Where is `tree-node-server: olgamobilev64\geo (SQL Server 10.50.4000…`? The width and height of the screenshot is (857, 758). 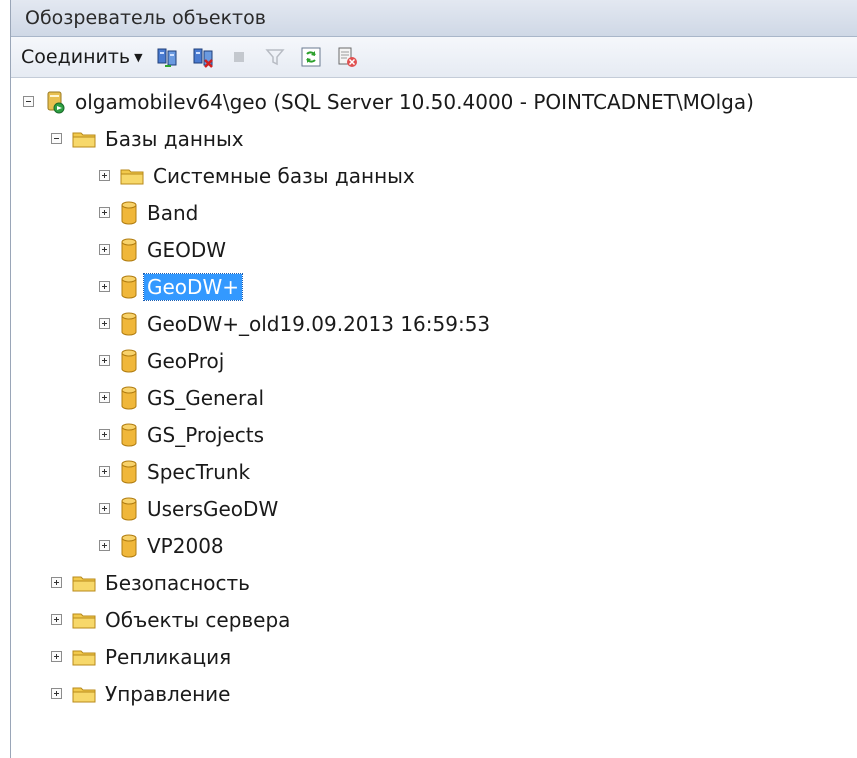
tree-node-server: olgamobilev64\geo (SQL Server 10.50.4000… is located at coordinates (434, 101).